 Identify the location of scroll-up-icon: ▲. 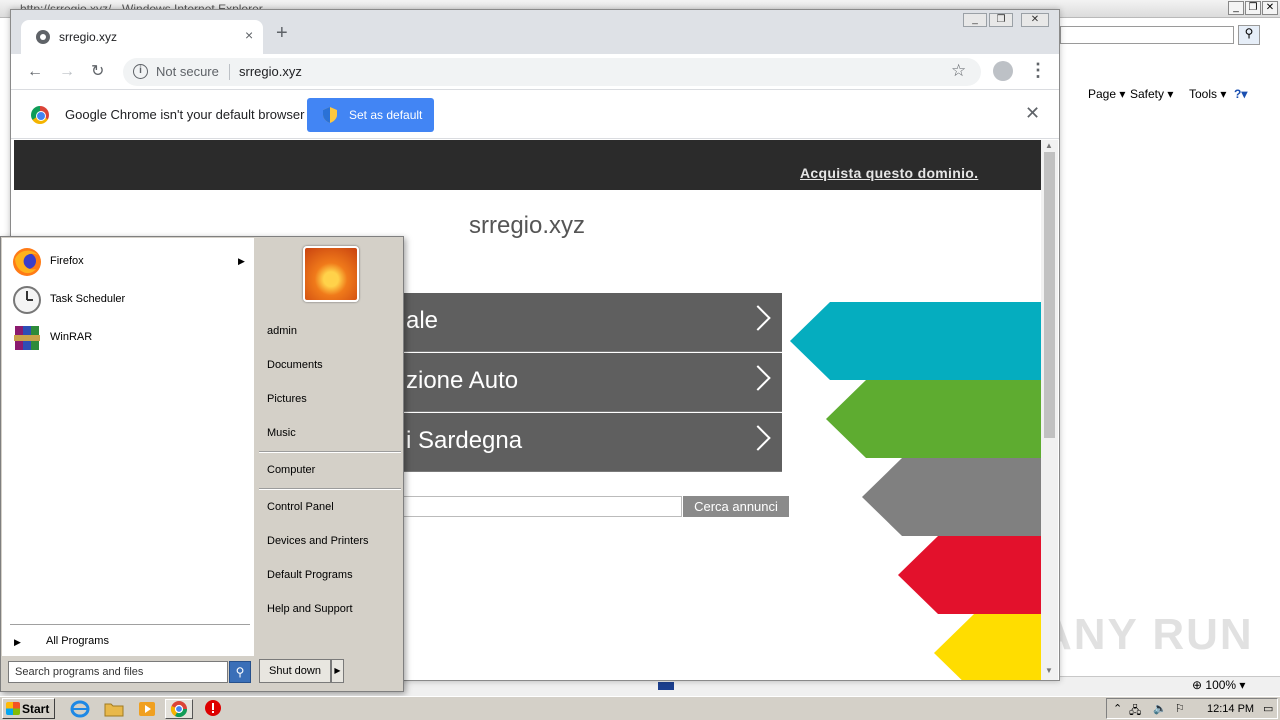
(1049, 145).